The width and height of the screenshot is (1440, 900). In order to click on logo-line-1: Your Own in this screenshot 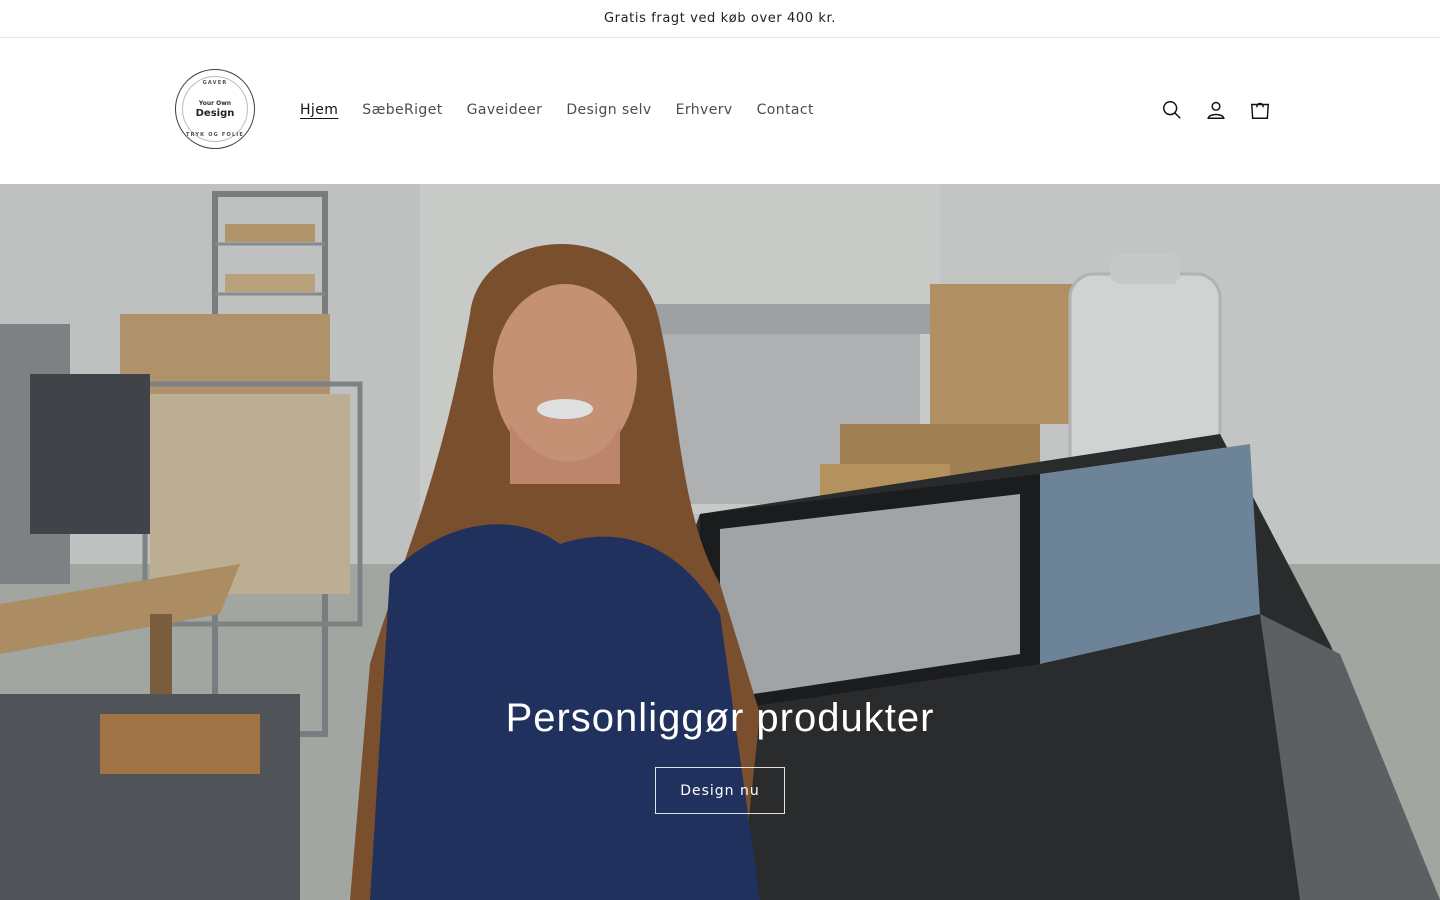, I will do `click(215, 103)`.